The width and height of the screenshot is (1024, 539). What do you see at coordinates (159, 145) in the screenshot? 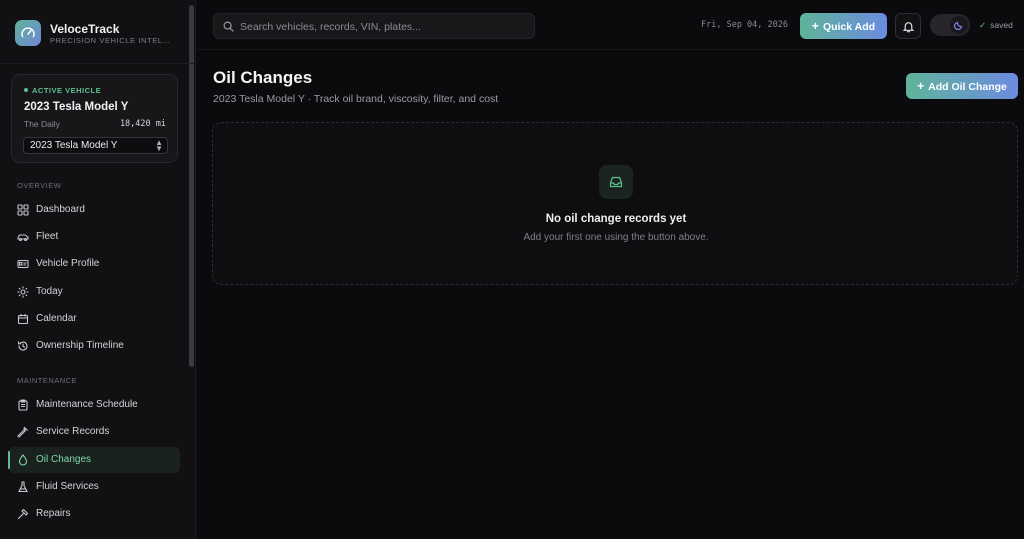
I see `chevron-up-down-icon: ▲ ▼` at bounding box center [159, 145].